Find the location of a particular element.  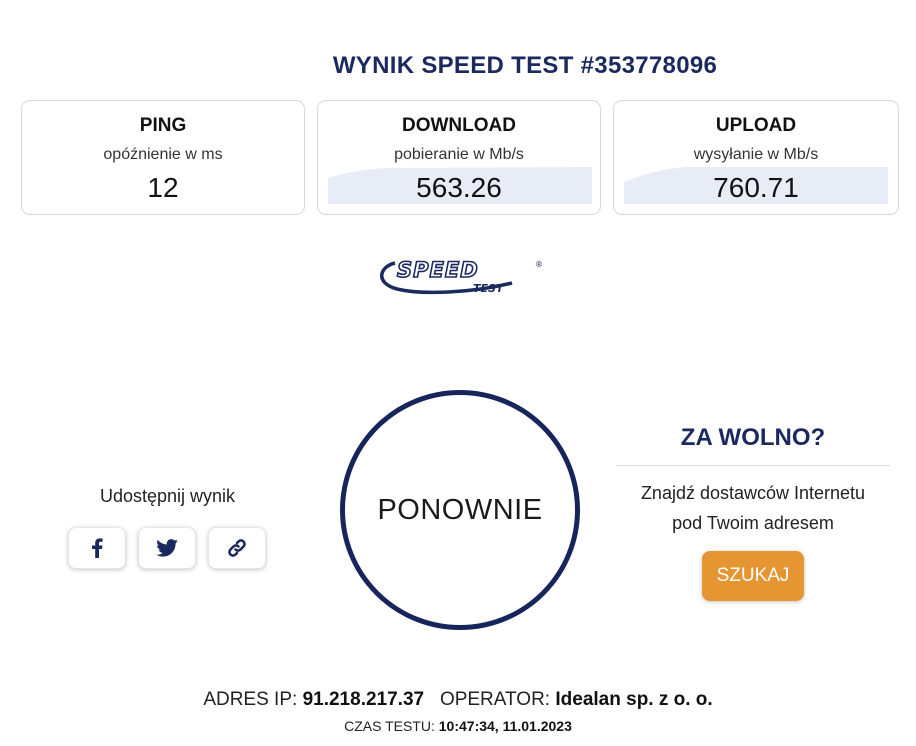

twitter-icon is located at coordinates (167, 548).